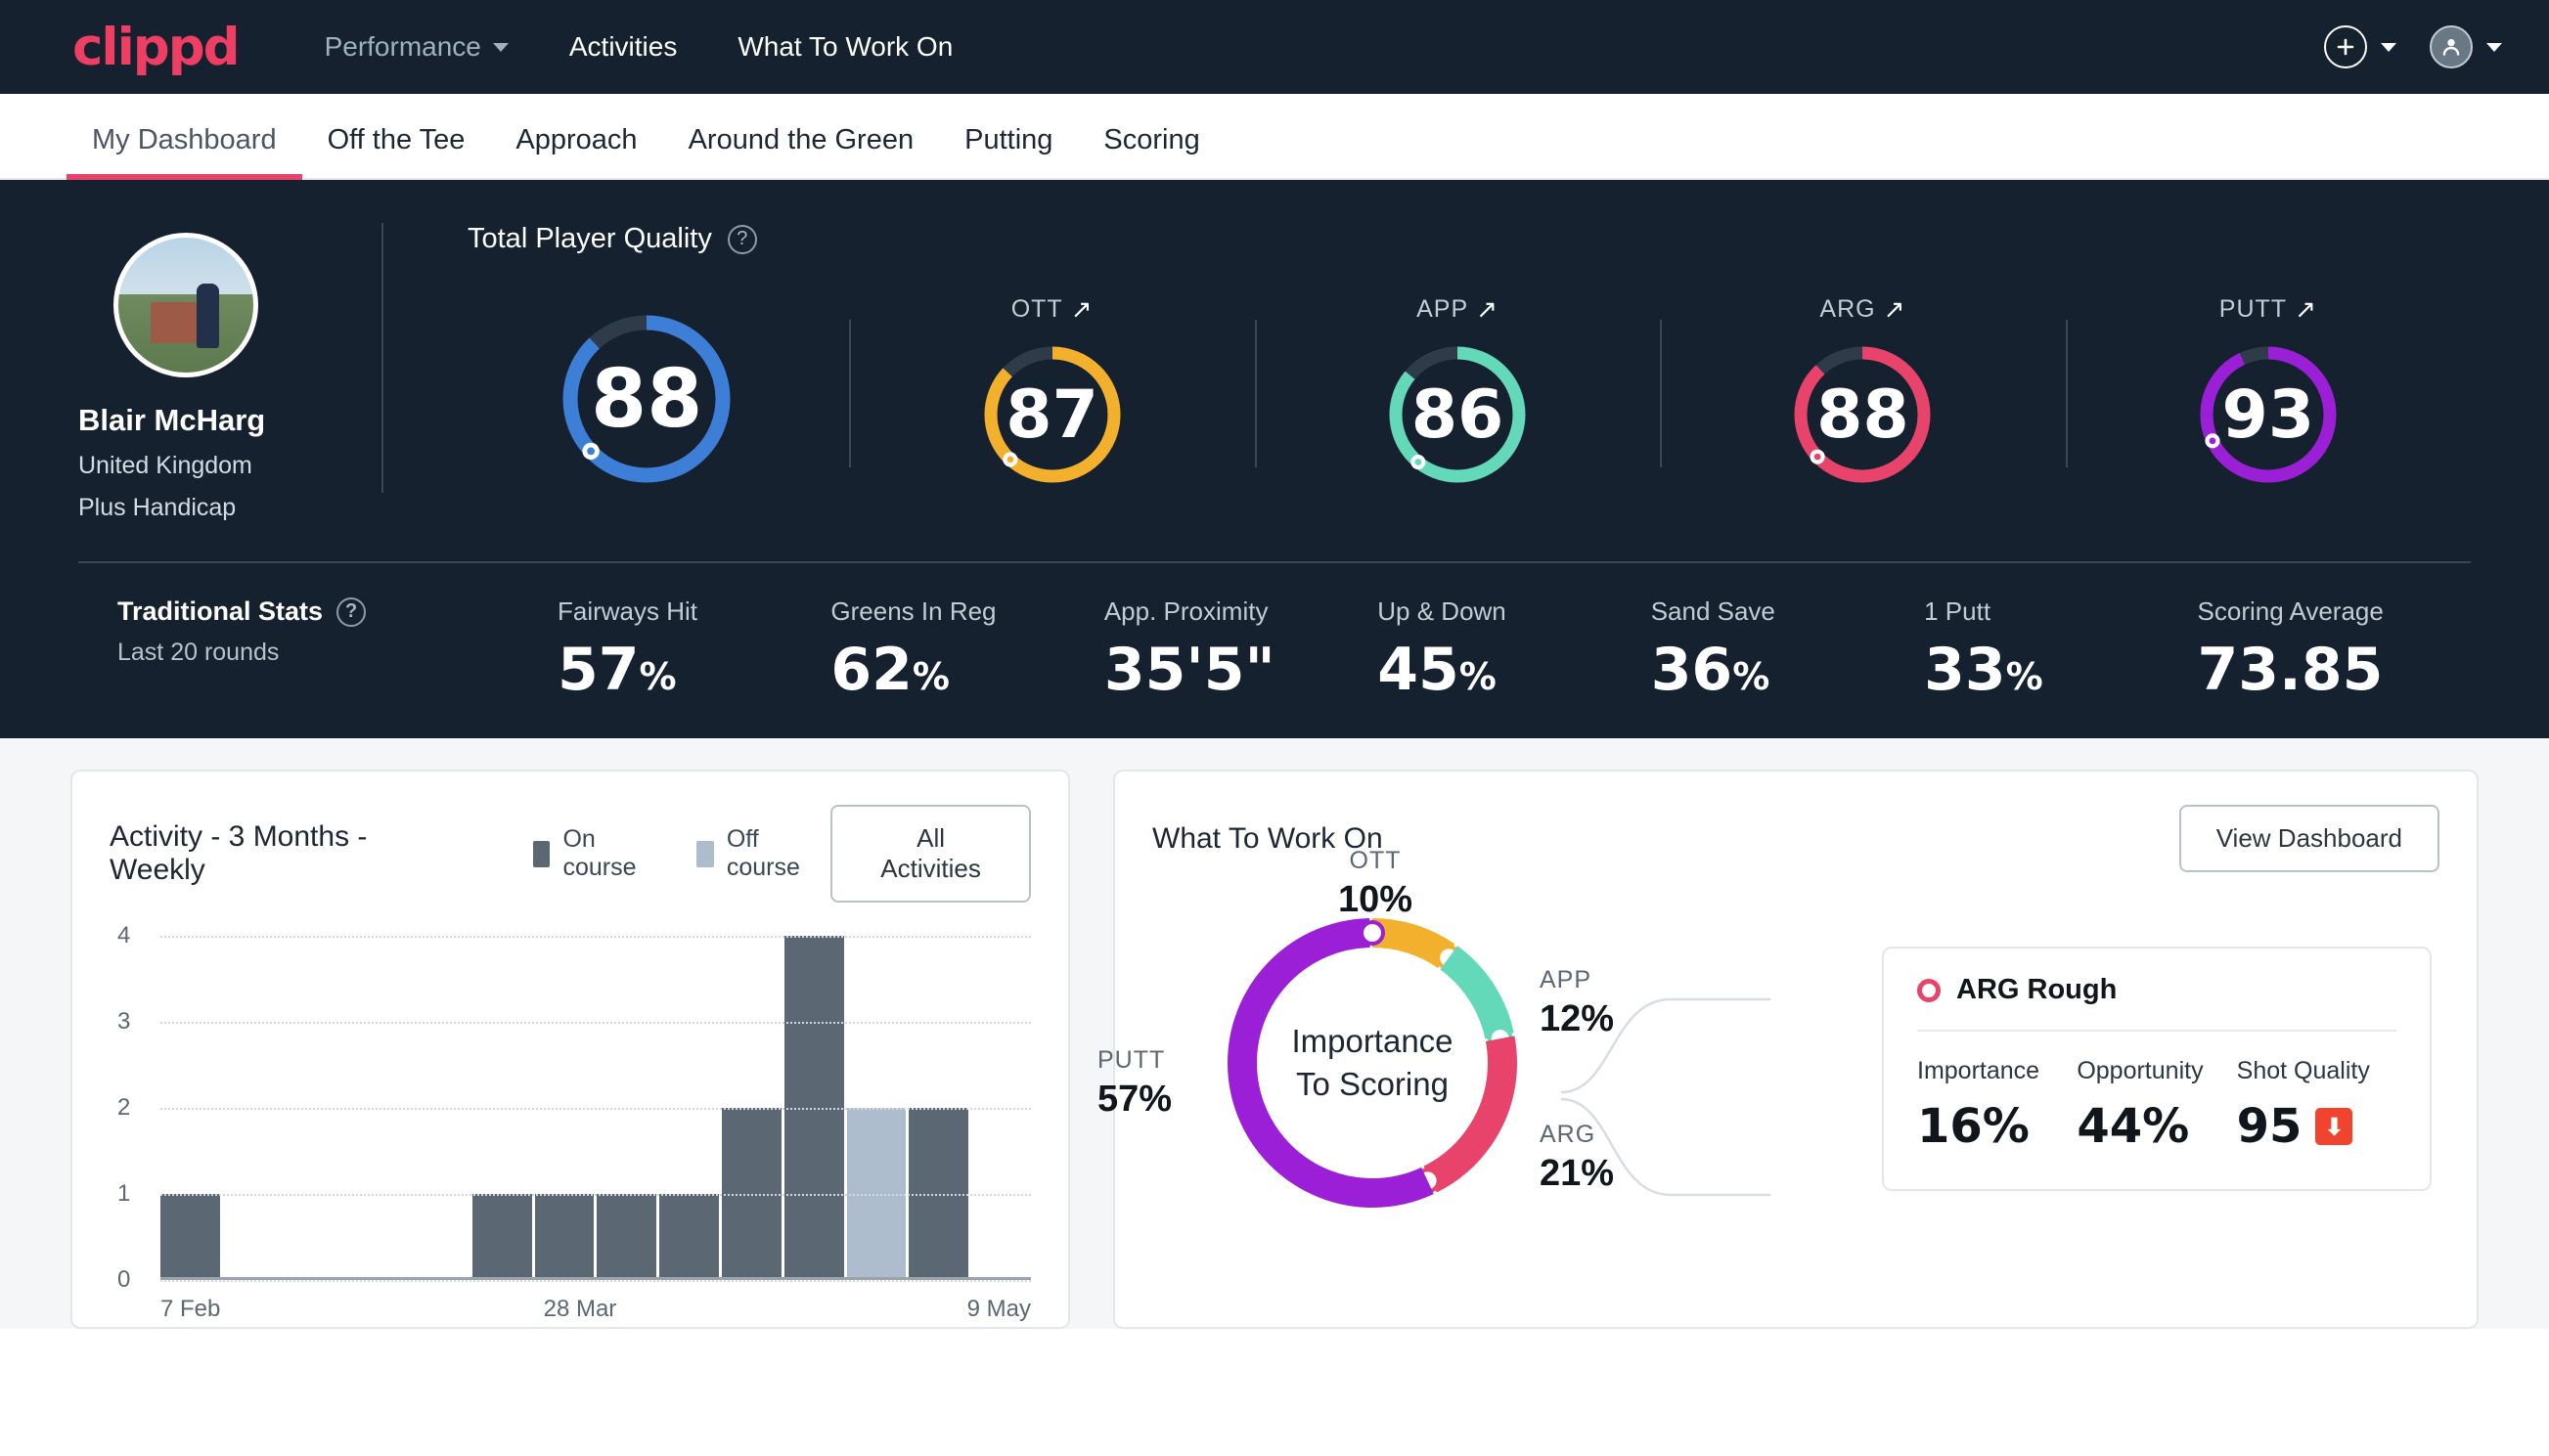 Image resolution: width=2549 pixels, height=1456 pixels. I want to click on stat-value: 45%, so click(1437, 670).